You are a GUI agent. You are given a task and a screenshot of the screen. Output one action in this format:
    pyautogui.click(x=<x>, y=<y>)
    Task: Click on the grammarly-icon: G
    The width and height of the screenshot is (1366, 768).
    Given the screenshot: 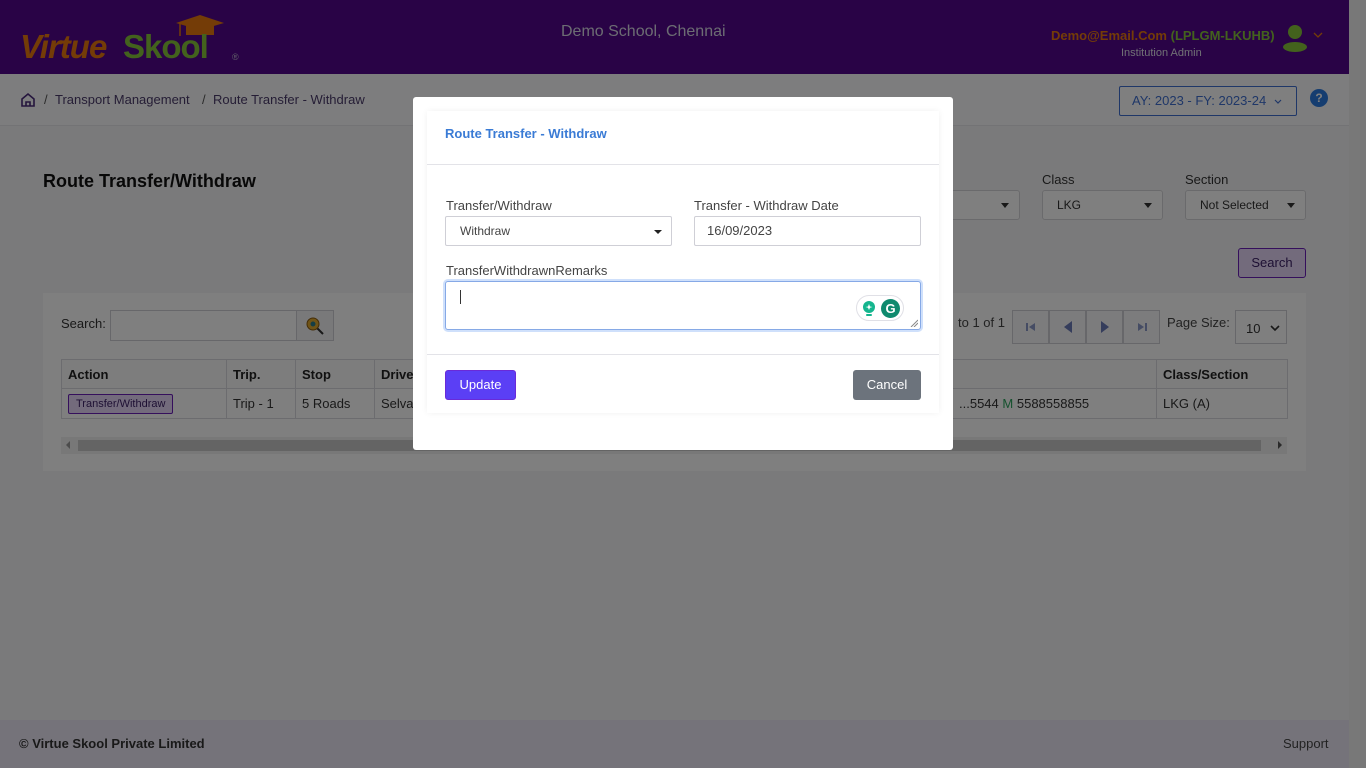 What is the action you would take?
    pyautogui.click(x=890, y=308)
    